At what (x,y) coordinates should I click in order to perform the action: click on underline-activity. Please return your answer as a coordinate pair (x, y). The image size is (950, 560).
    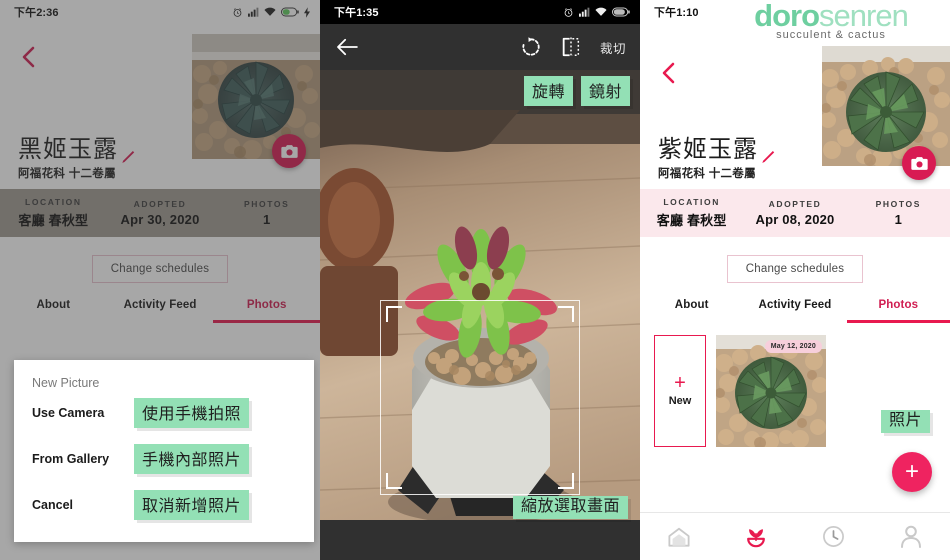
    Looking at the image, I should click on (794, 321).